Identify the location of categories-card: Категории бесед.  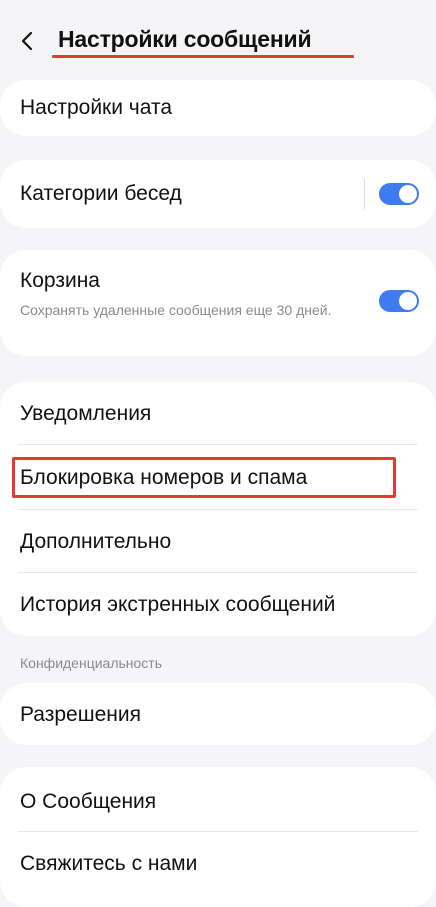
(218, 194).